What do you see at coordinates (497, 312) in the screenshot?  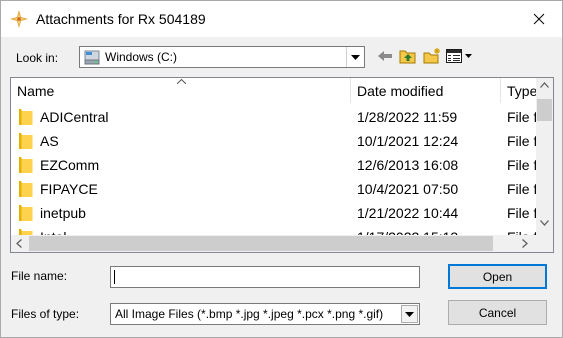 I see `cancel-button: Cancel` at bounding box center [497, 312].